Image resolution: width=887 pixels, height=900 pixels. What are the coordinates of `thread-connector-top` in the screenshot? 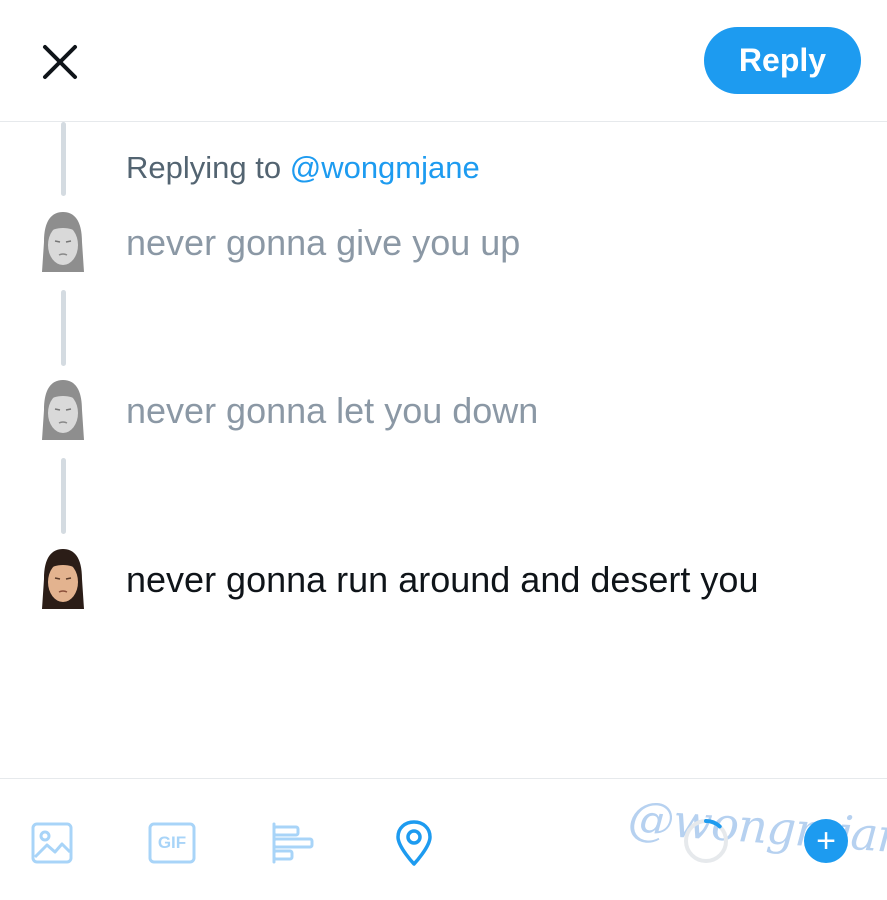 It's located at (63, 159).